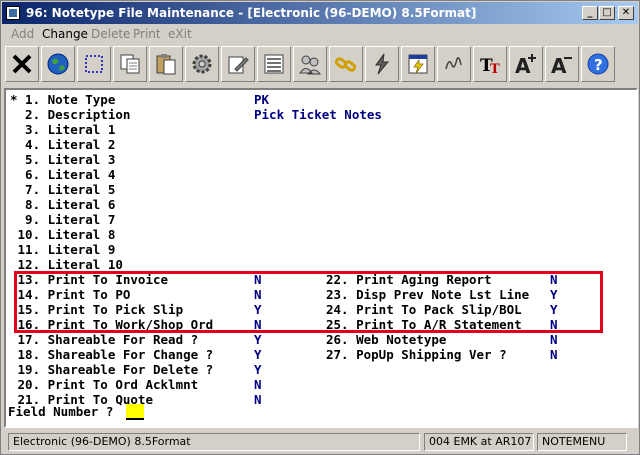  I want to click on field-value: PK, so click(261, 99).